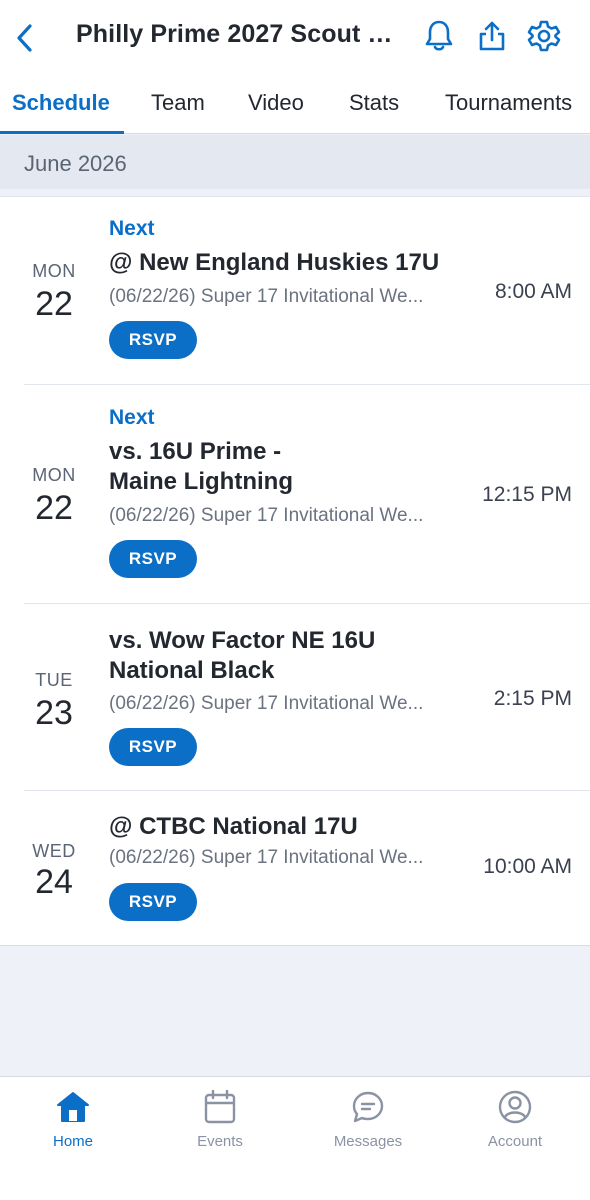 The image size is (590, 1200). What do you see at coordinates (515, 1141) in the screenshot?
I see `nav-label: Account` at bounding box center [515, 1141].